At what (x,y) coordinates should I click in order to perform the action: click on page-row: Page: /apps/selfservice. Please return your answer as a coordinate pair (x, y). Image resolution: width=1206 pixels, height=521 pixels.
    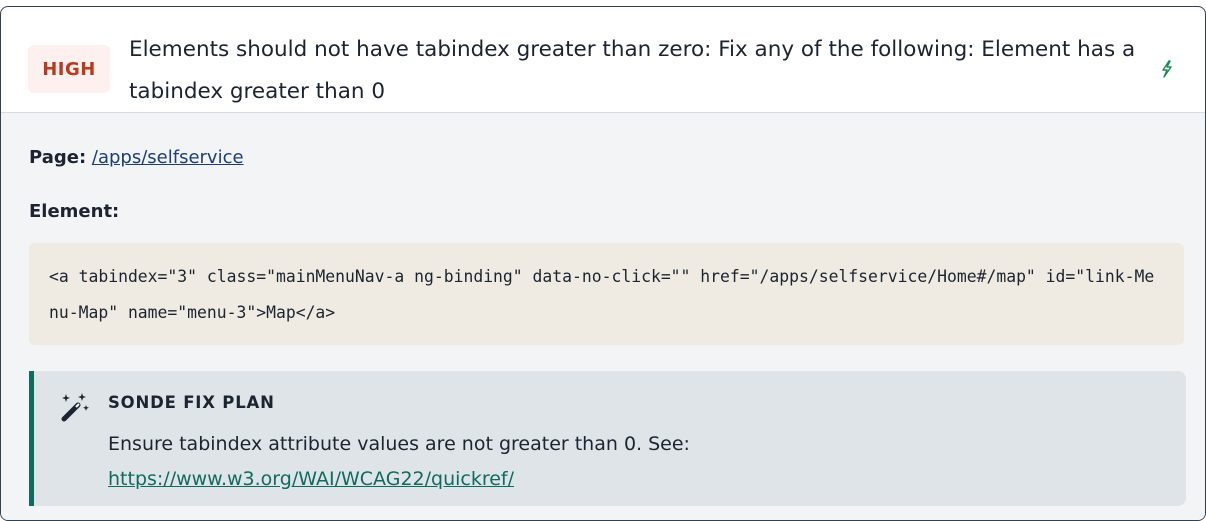
    Looking at the image, I should click on (136, 157).